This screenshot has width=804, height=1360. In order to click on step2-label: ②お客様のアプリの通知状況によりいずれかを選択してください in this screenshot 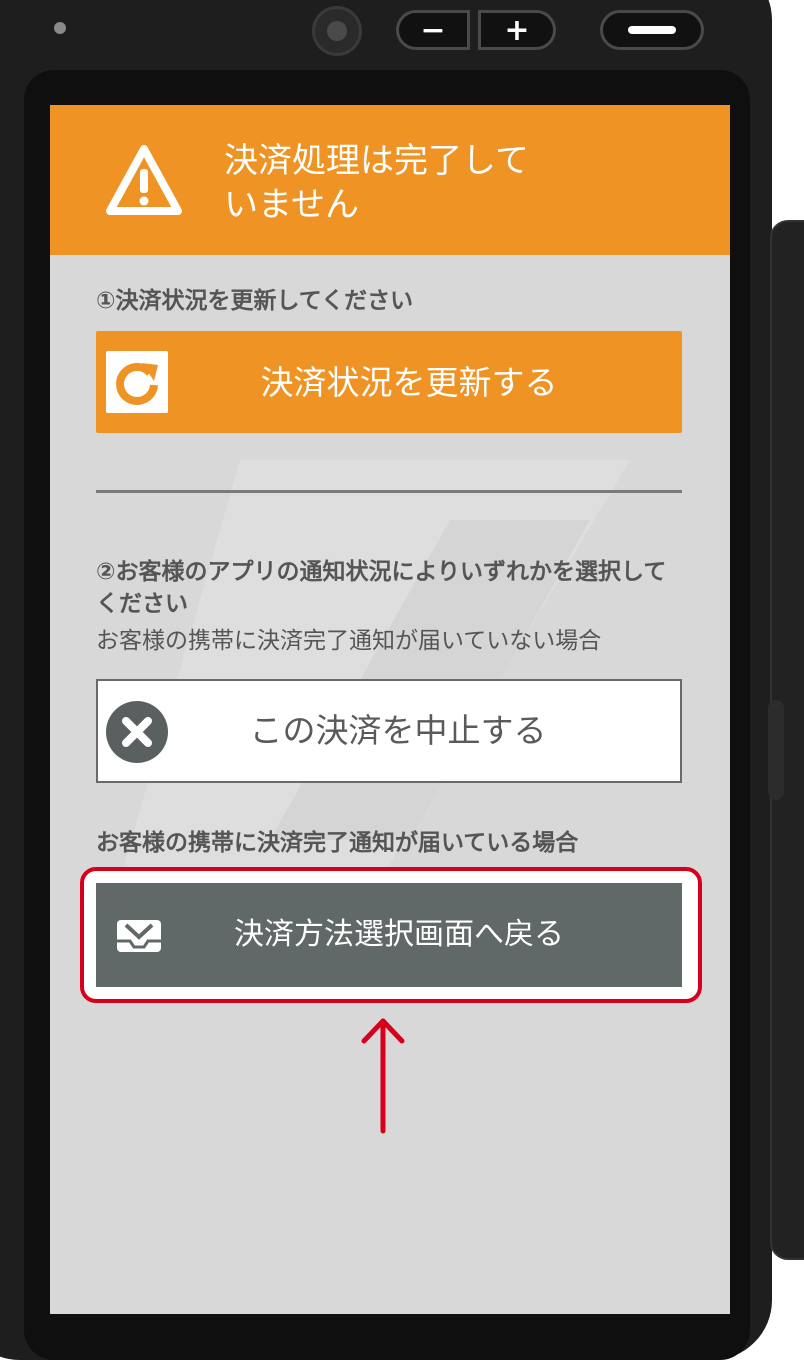, I will do `click(381, 588)`.